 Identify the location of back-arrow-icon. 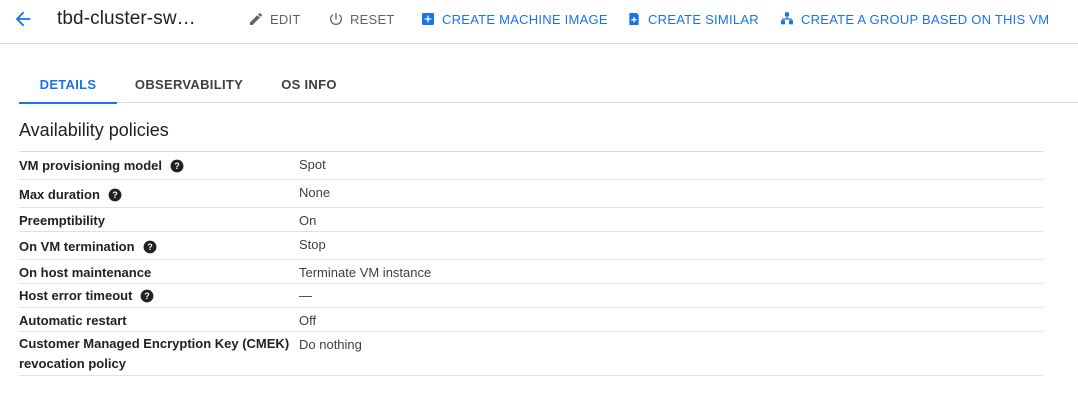
(23, 19).